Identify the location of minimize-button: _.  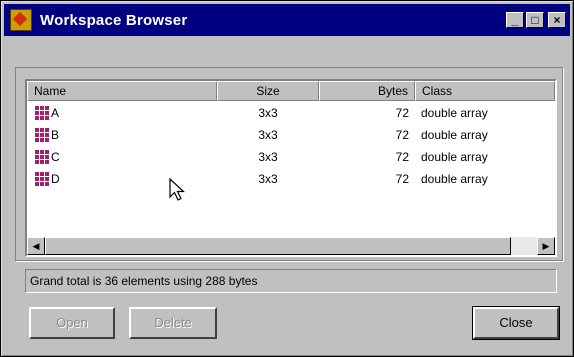
(515, 20).